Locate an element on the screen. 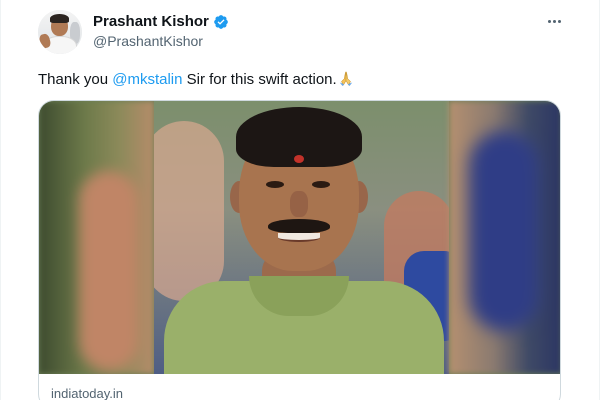  author-handle: @PrashantKishor is located at coordinates (148, 41).